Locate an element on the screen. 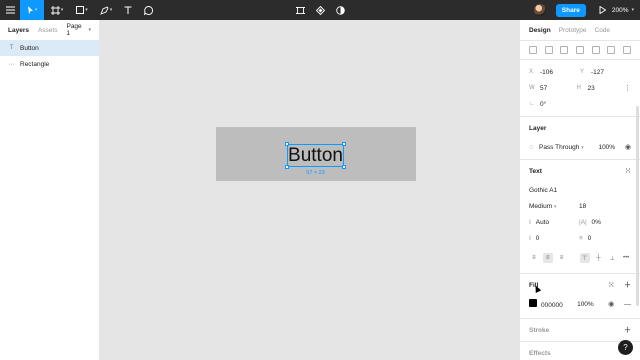  left-panel-tabs: Layers Assets Page 1 ▾ is located at coordinates (49, 30).